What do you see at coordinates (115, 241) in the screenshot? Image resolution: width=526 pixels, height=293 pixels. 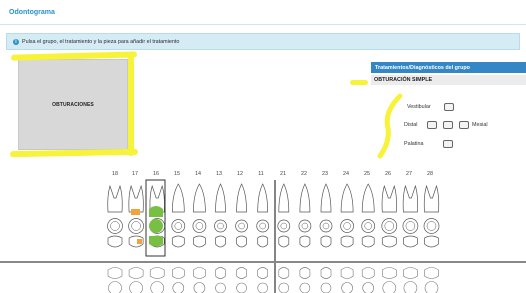 I see `tooth-18-palatal` at bounding box center [115, 241].